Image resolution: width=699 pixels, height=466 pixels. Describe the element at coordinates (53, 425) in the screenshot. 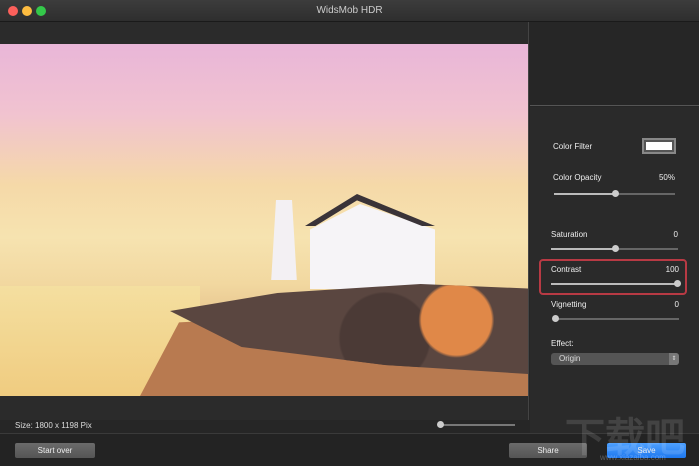

I see `image-size-label: Size: 1800 x 1198 Pix` at that location.